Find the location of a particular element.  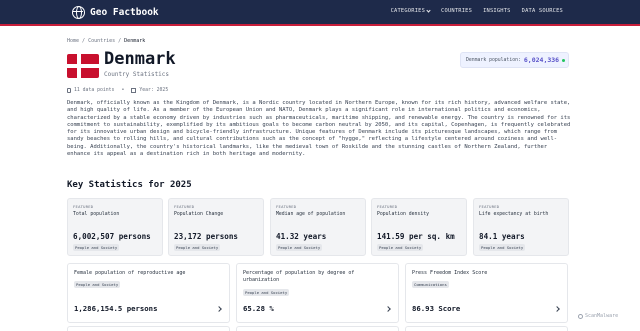

chevron-down-icon is located at coordinates (428, 10).